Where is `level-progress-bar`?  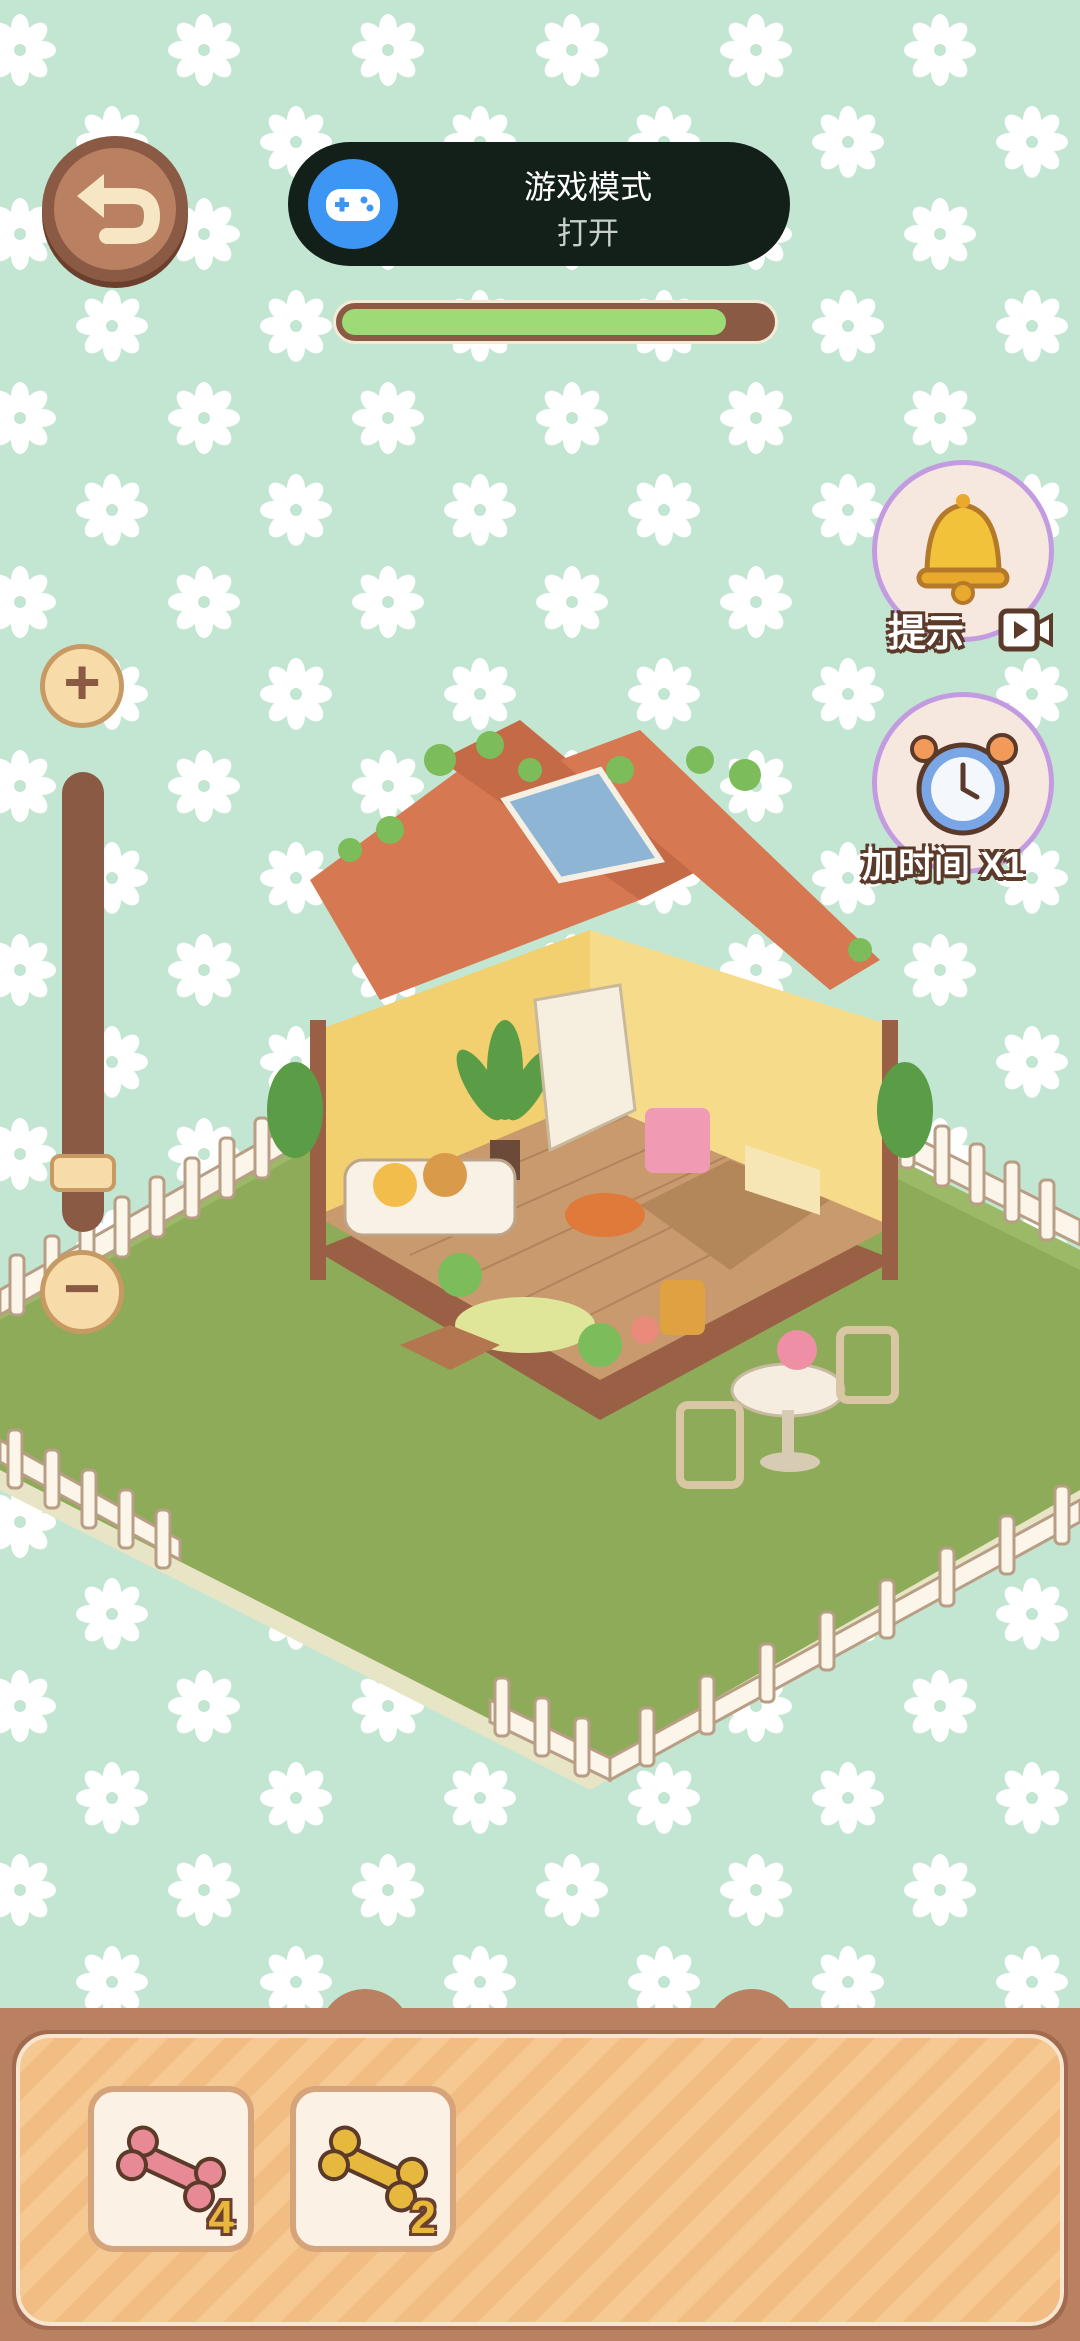
level-progress-bar is located at coordinates (555, 322).